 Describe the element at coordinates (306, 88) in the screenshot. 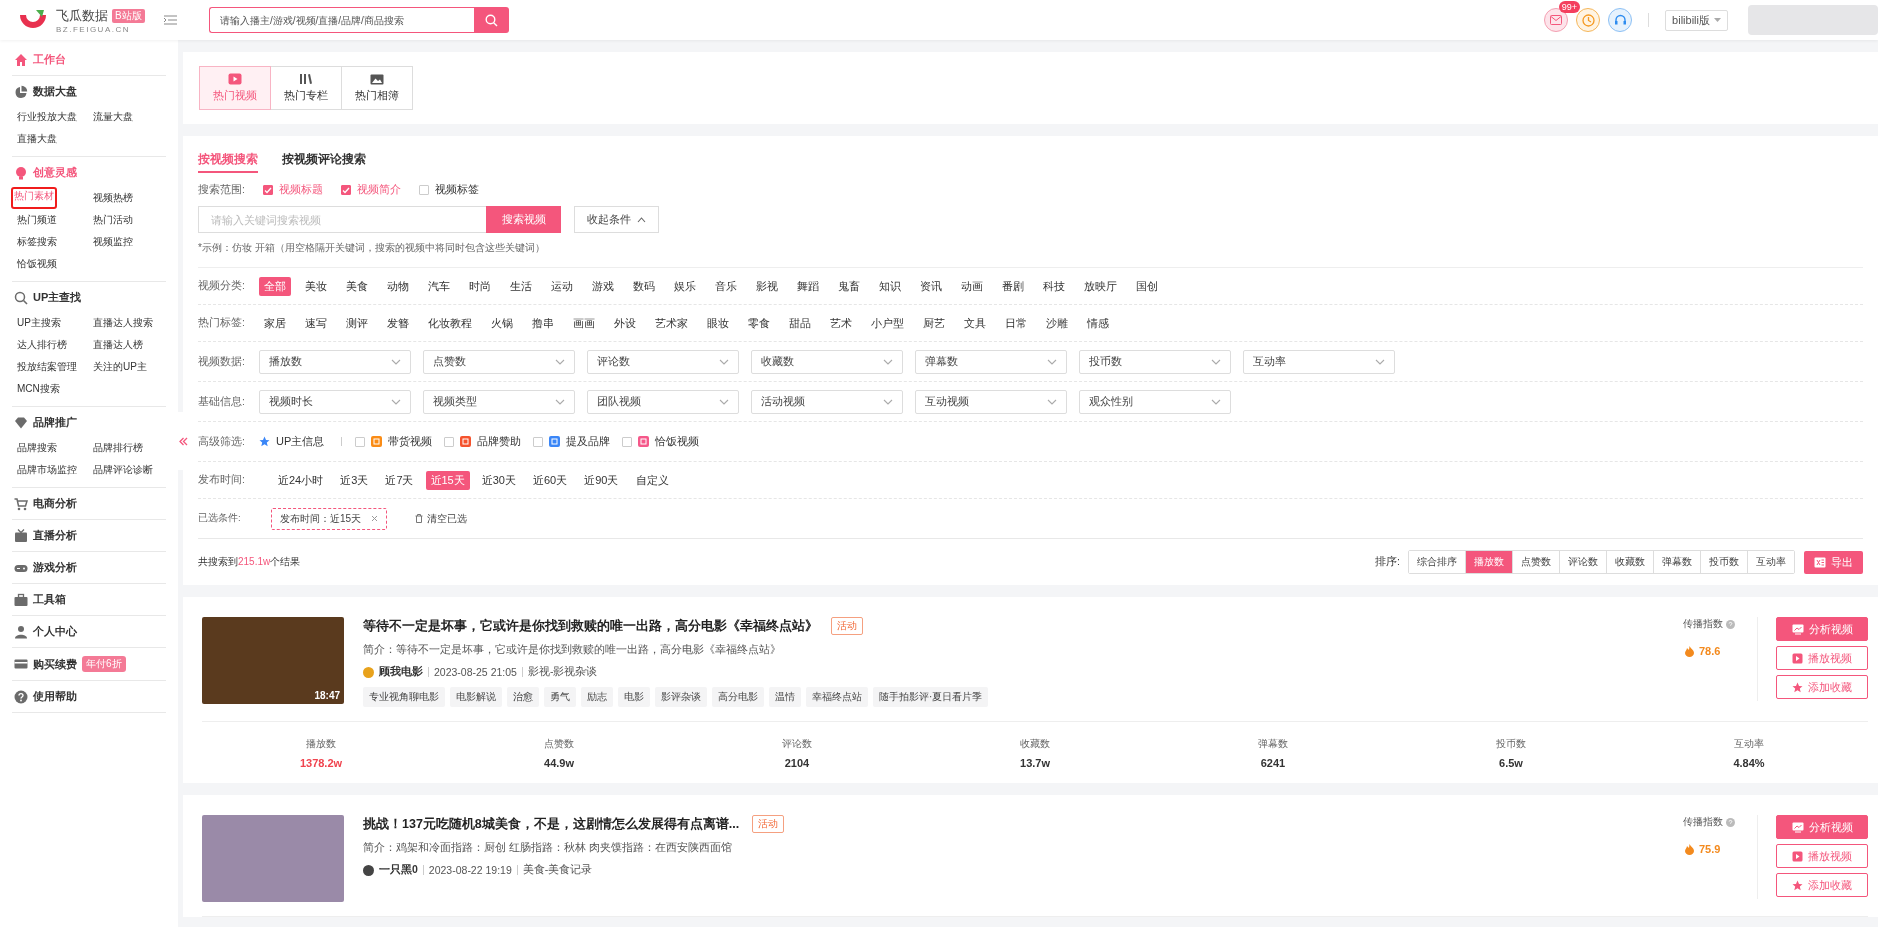

I see `content-tab: 热门专栏` at that location.